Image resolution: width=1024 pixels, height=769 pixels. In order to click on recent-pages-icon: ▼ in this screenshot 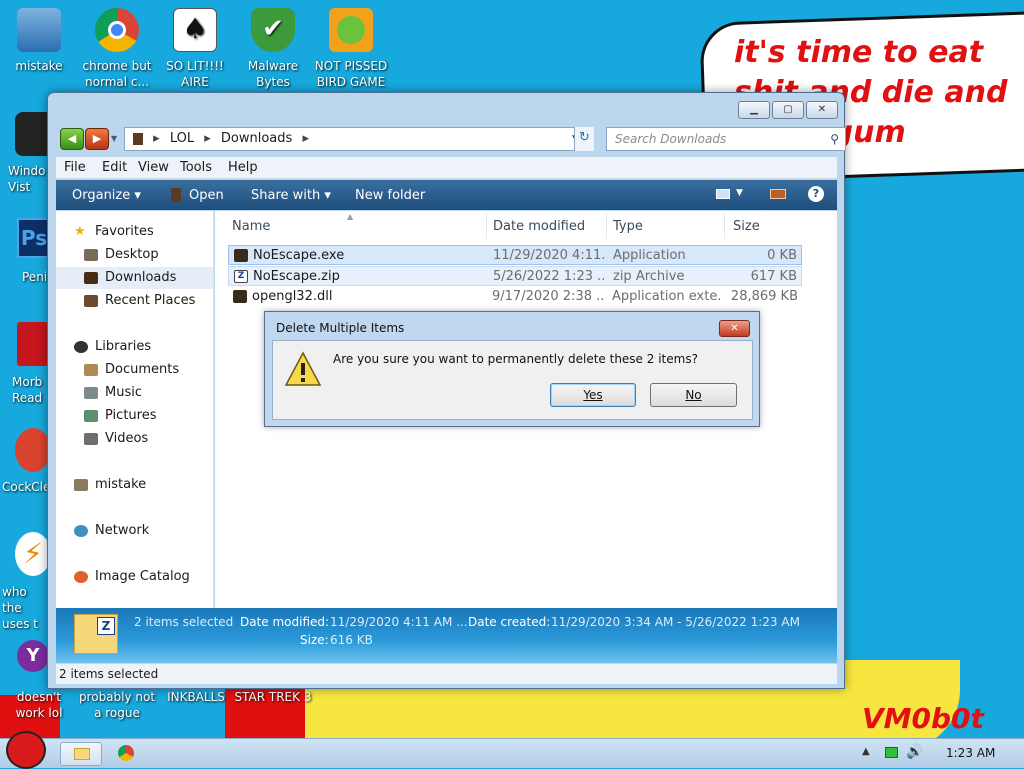, I will do `click(114, 138)`.